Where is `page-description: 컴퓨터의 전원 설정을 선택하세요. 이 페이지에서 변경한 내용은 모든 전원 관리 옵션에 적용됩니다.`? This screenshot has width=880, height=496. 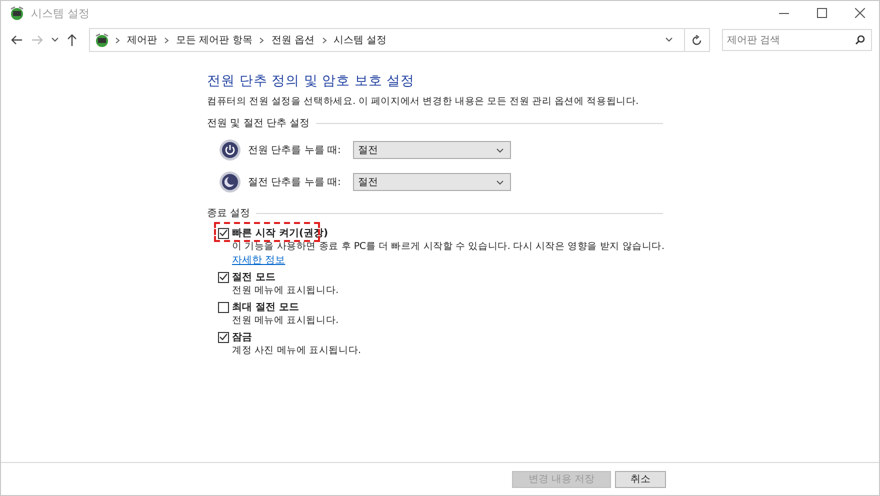
page-description: 컴퓨터의 전원 설정을 선택하세요. 이 페이지에서 변경한 내용은 모든 전원 관리 옵션에 적용됩니다. is located at coordinates (423, 101).